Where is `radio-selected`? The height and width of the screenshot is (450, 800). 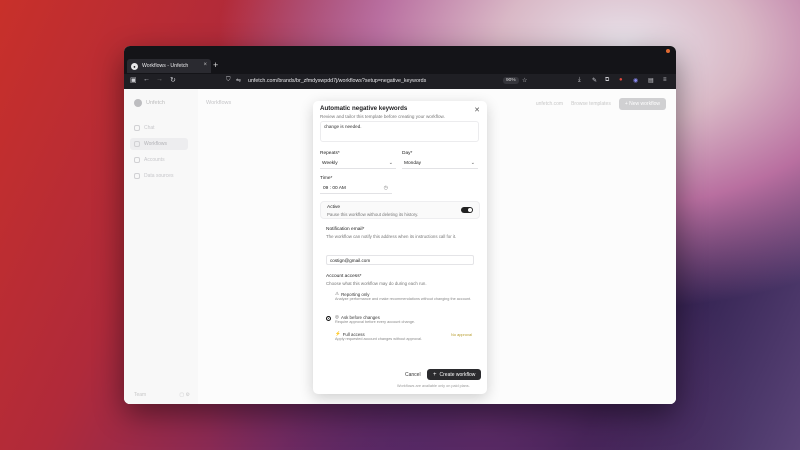
radio-selected is located at coordinates (328, 318).